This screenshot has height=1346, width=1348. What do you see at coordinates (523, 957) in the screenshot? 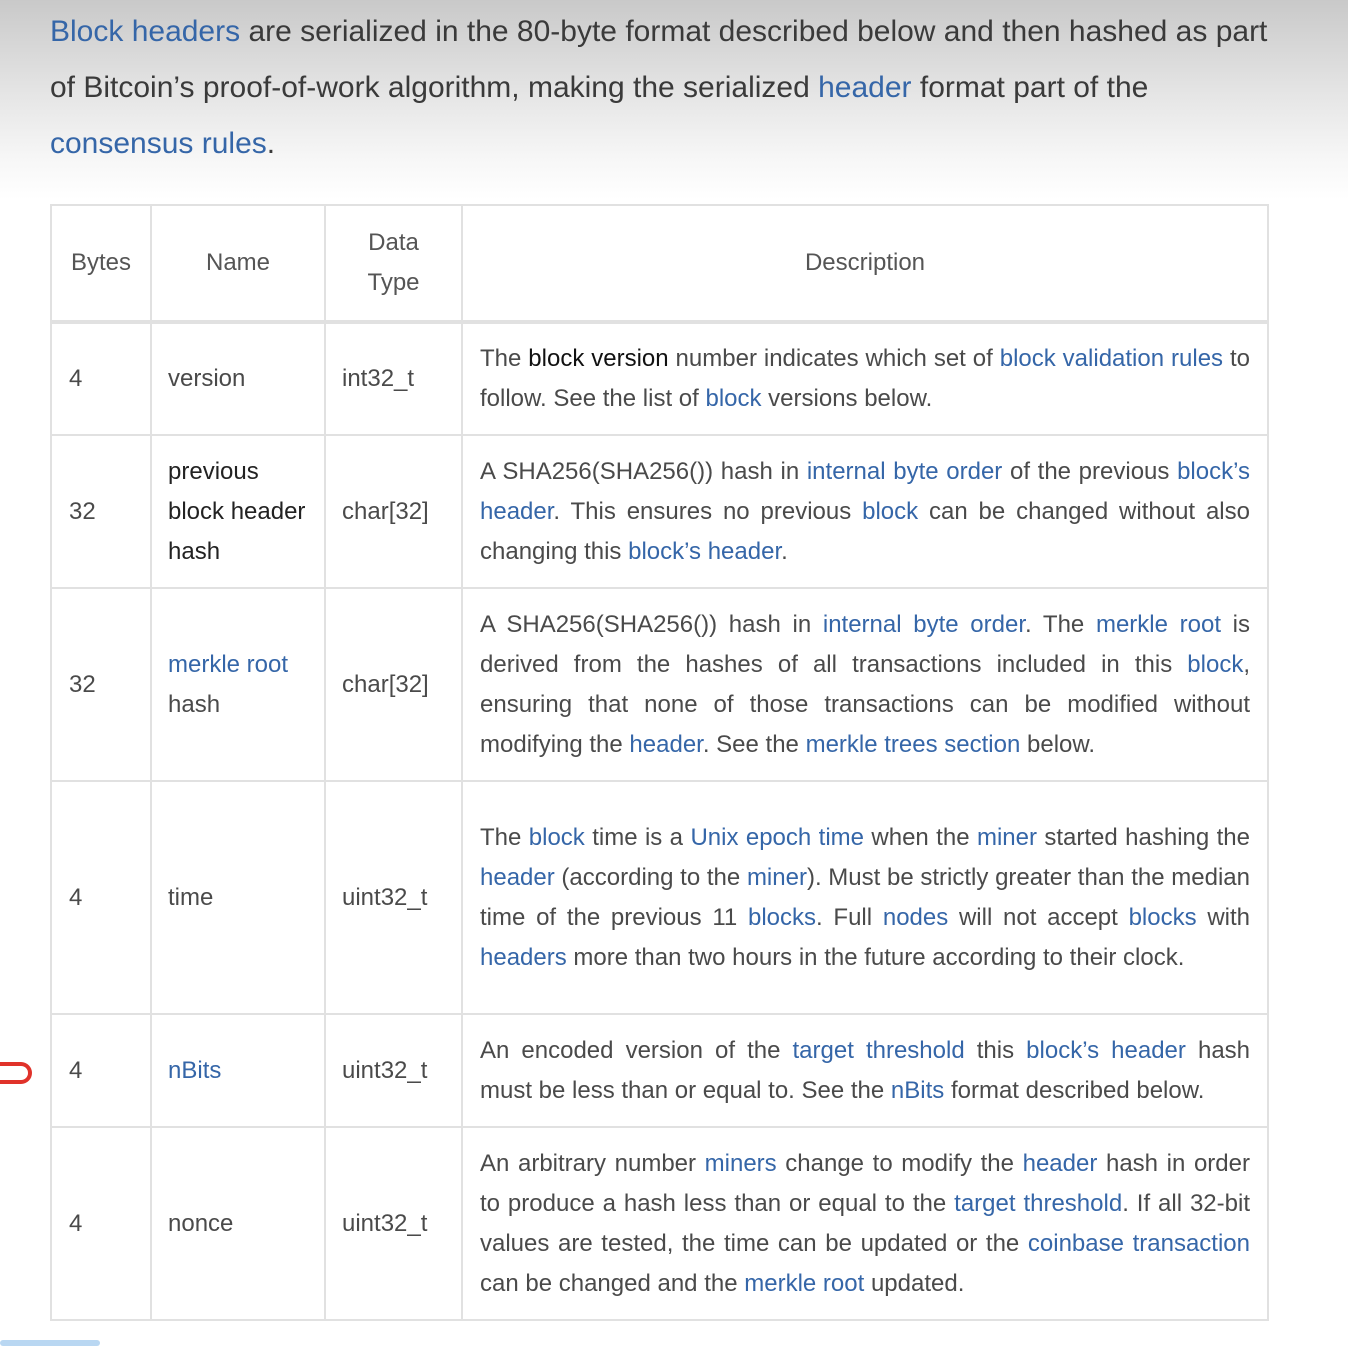
I see `link-headers: headers` at bounding box center [523, 957].